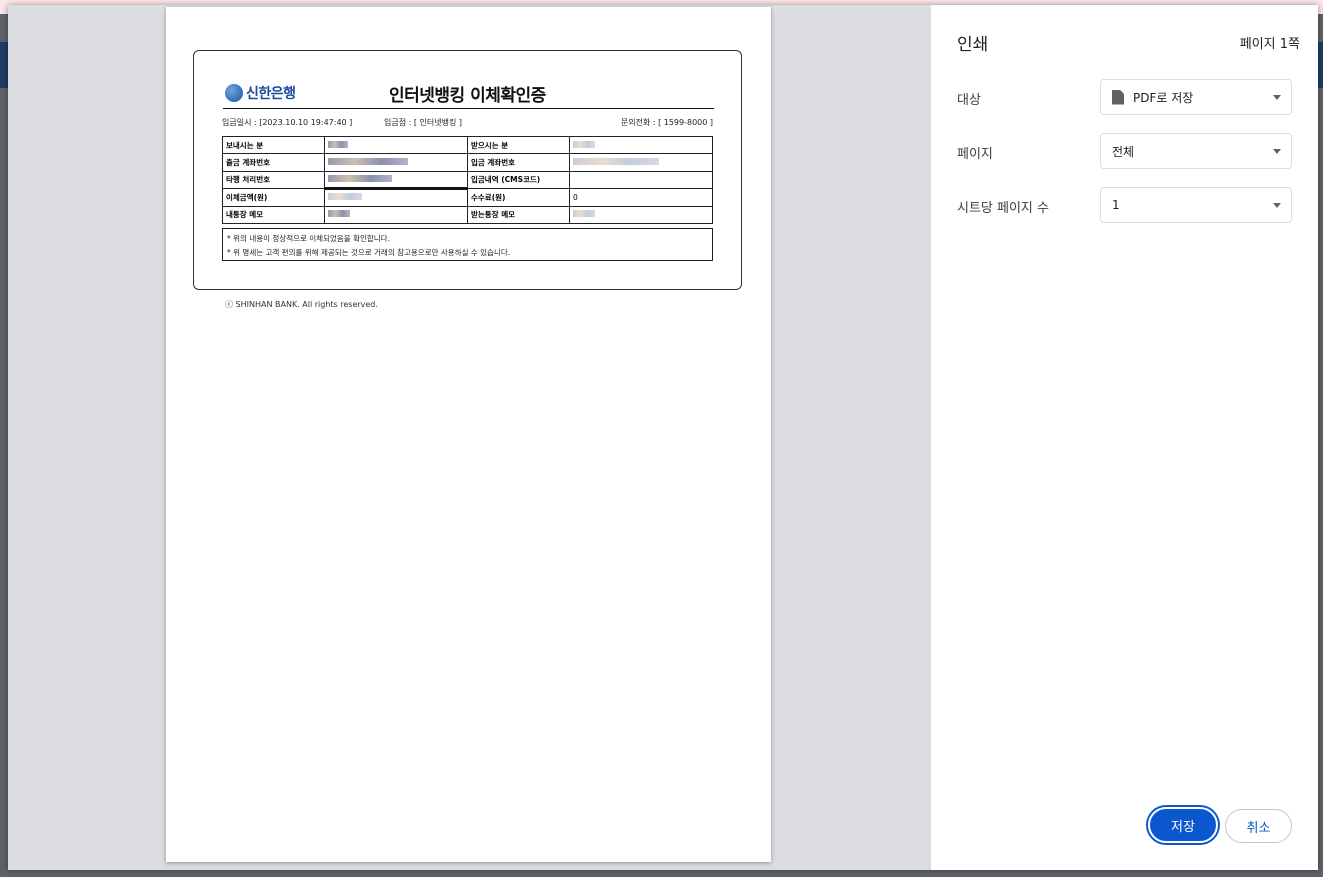  I want to click on pages-per-sheet-value: 1, so click(1116, 205).